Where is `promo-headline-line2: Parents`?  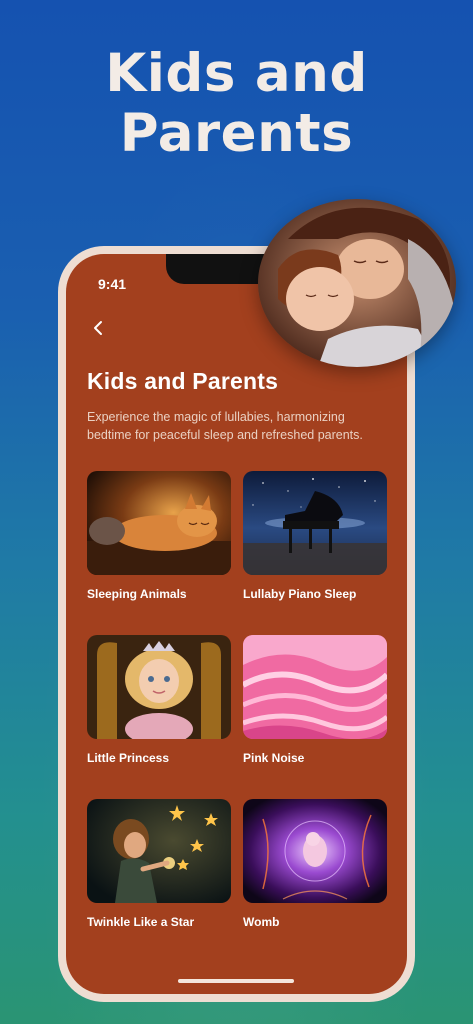 promo-headline-line2: Parents is located at coordinates (236, 133).